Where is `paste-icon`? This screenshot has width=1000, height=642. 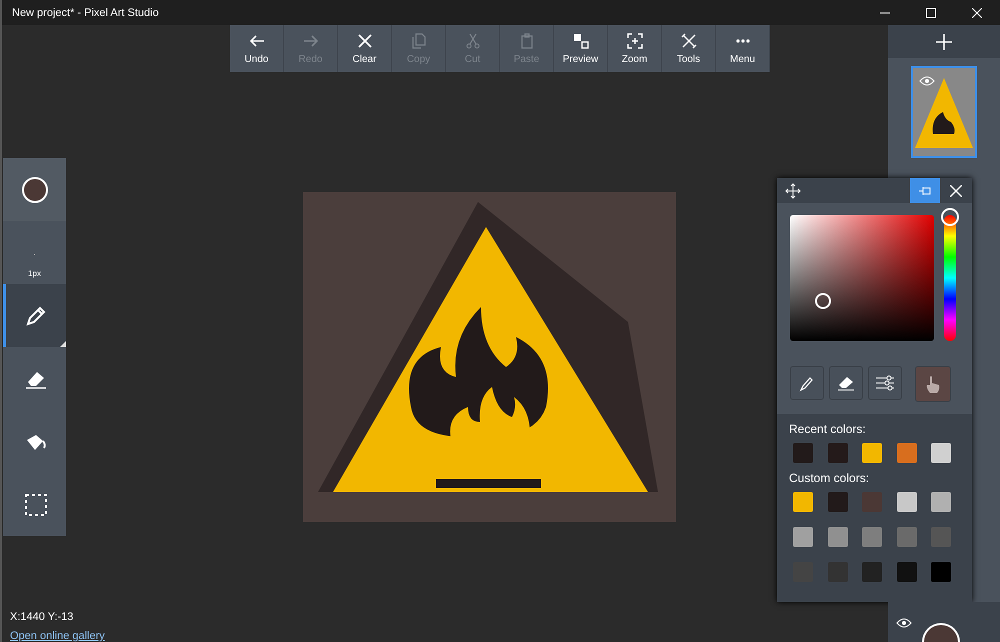
paste-icon is located at coordinates (526, 40).